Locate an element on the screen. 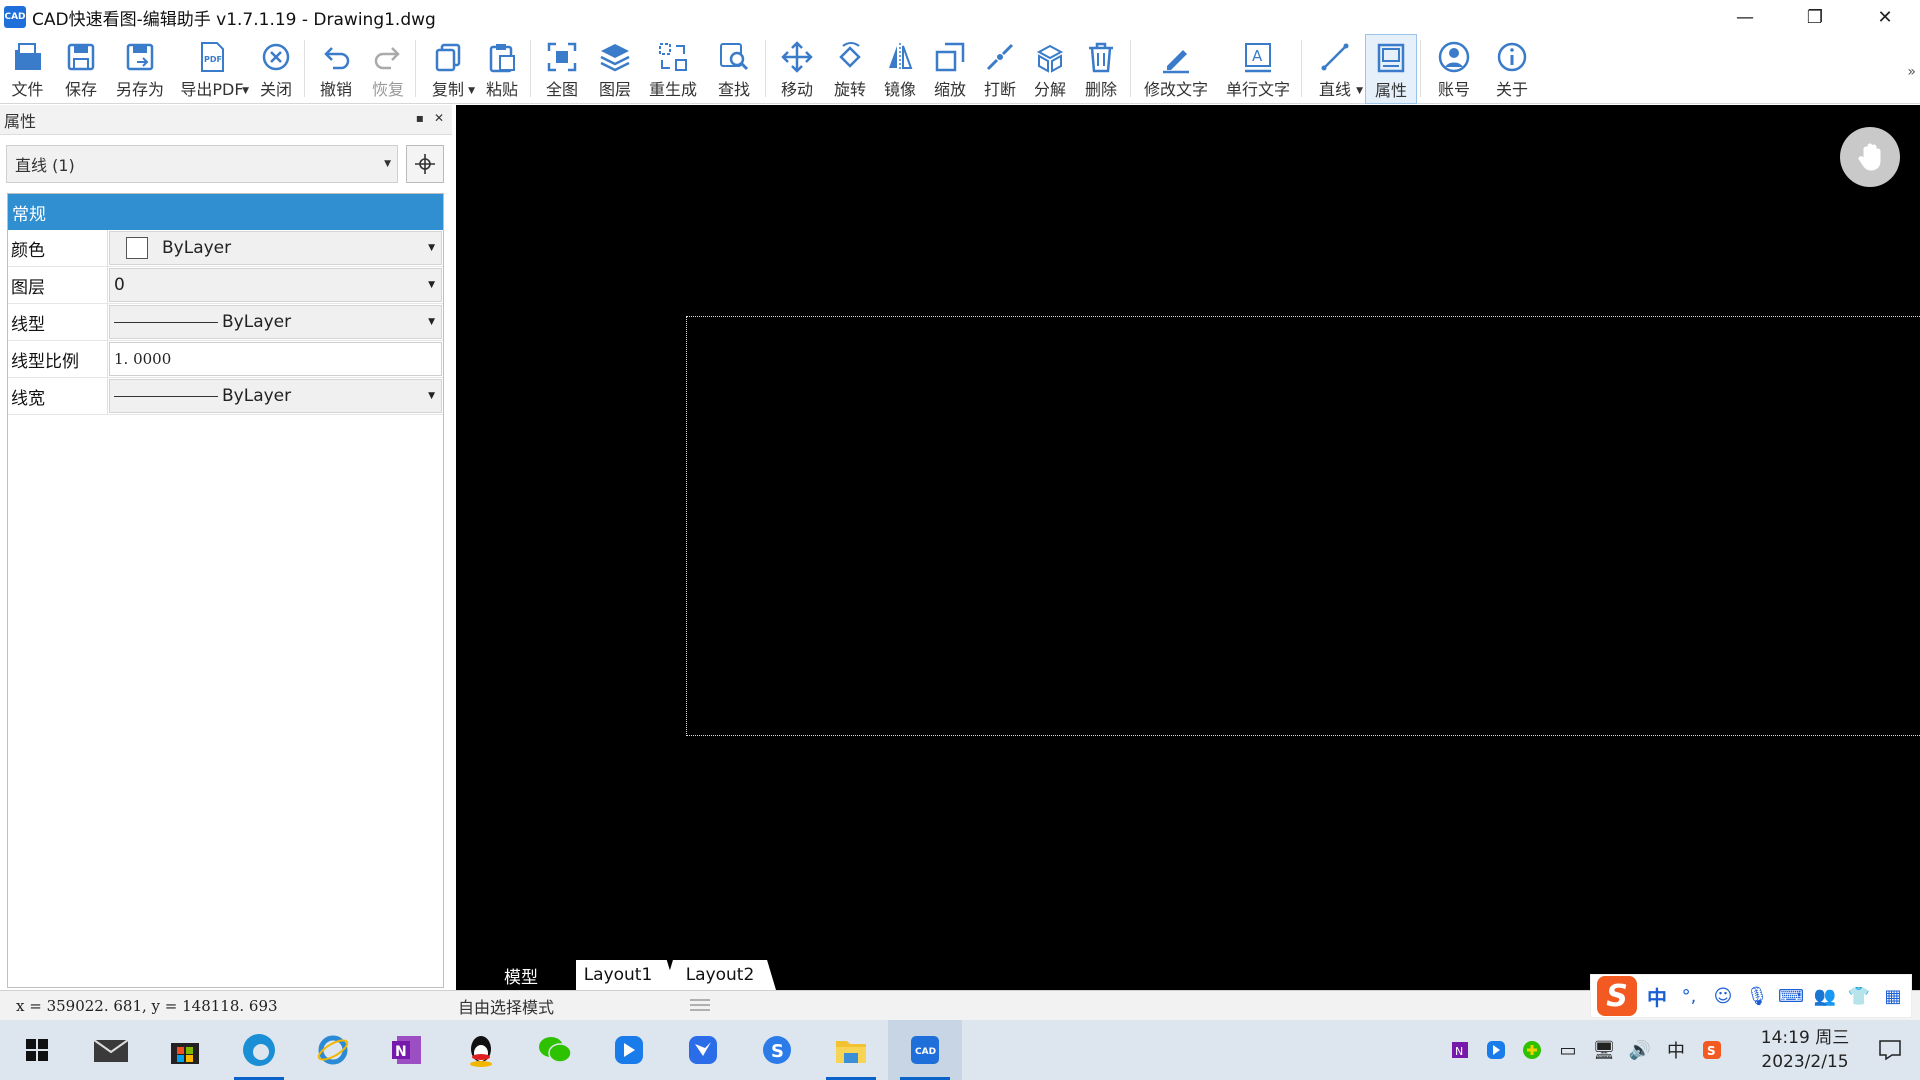  emoji-icon: ☺ is located at coordinates (1723, 996).